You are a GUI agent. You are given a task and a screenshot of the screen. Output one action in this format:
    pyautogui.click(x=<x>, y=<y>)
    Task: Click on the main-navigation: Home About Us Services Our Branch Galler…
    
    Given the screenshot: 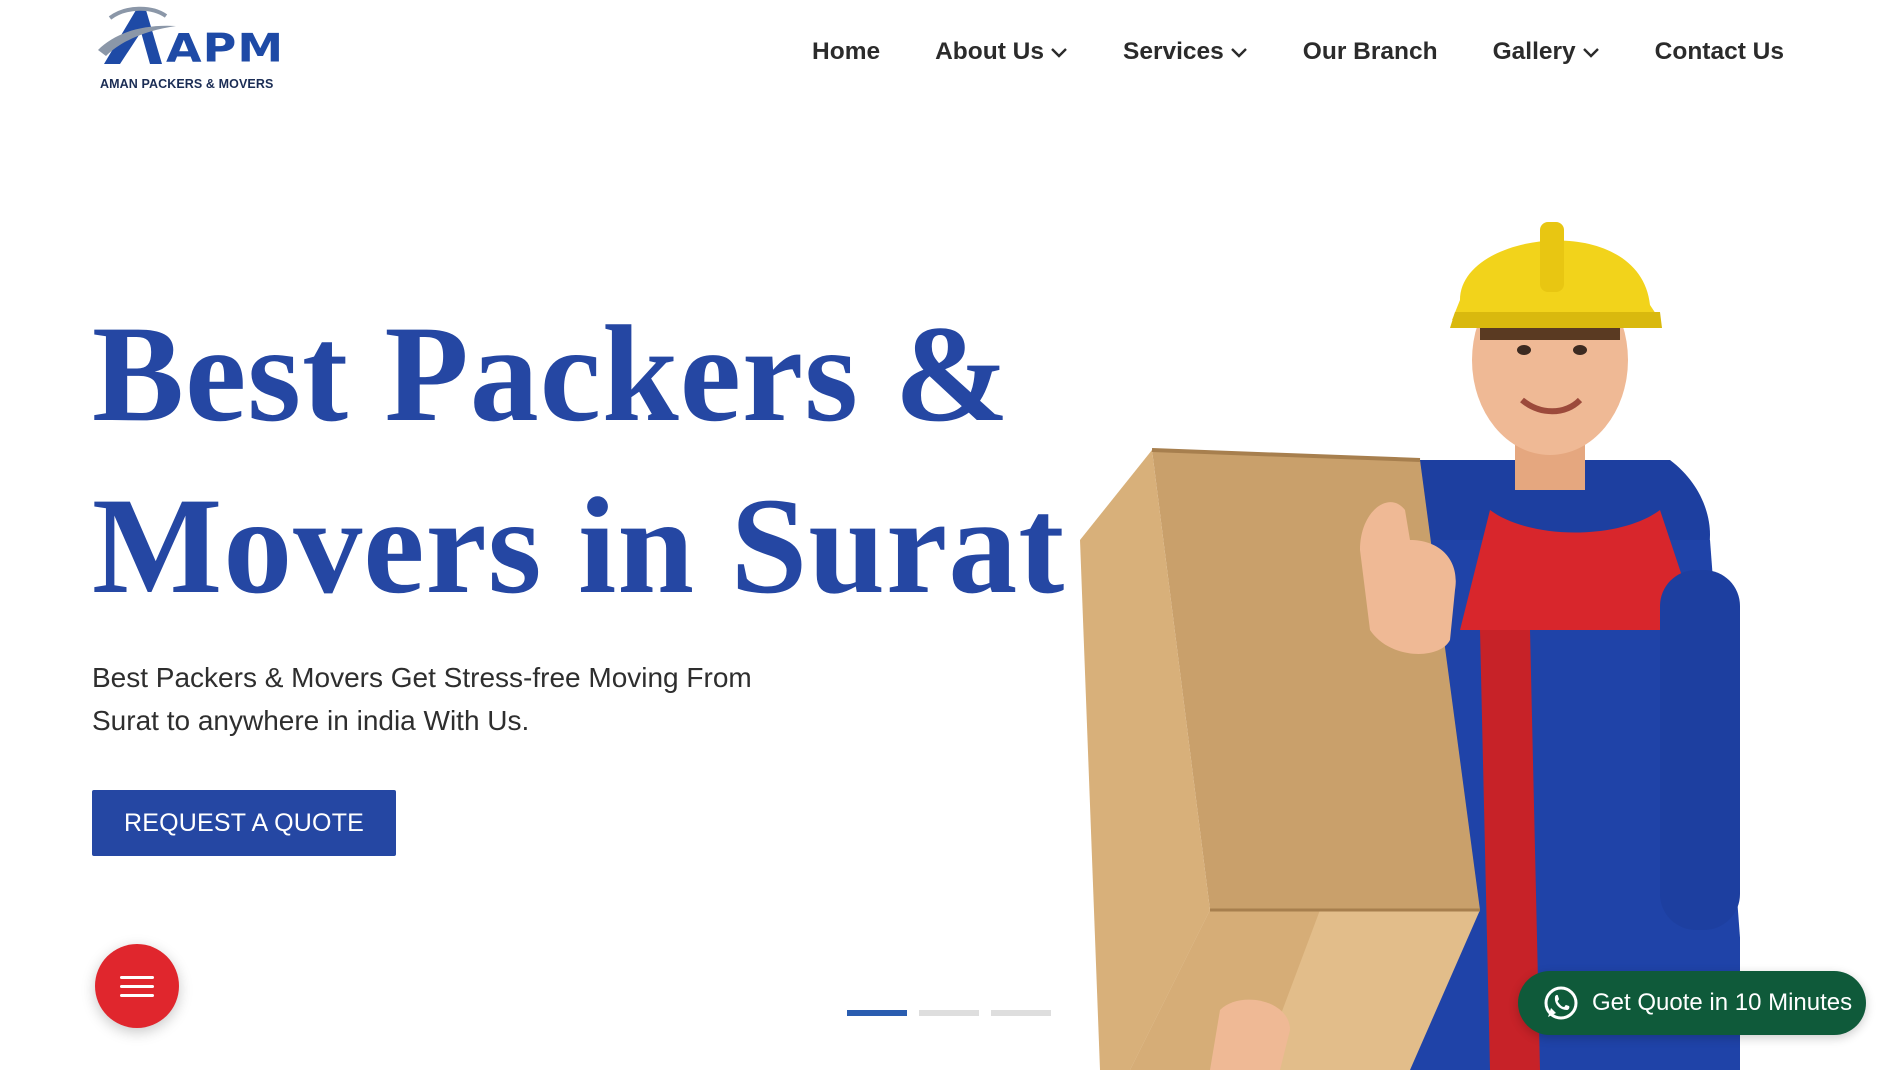 What is the action you would take?
    pyautogui.click(x=1270, y=52)
    